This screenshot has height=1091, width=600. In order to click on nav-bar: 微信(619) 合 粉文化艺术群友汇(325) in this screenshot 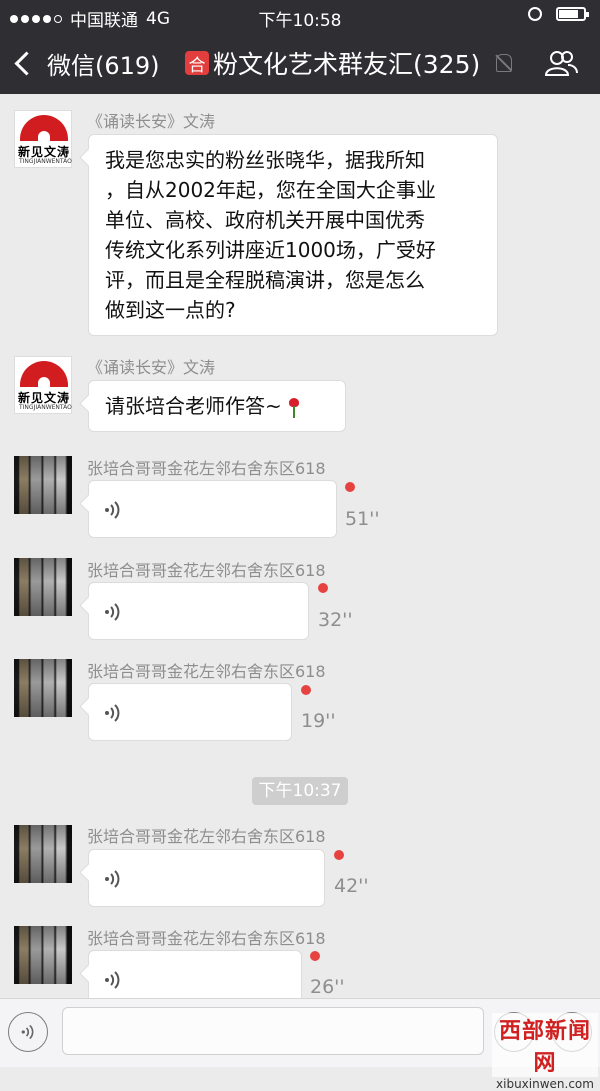, I will do `click(300, 63)`.